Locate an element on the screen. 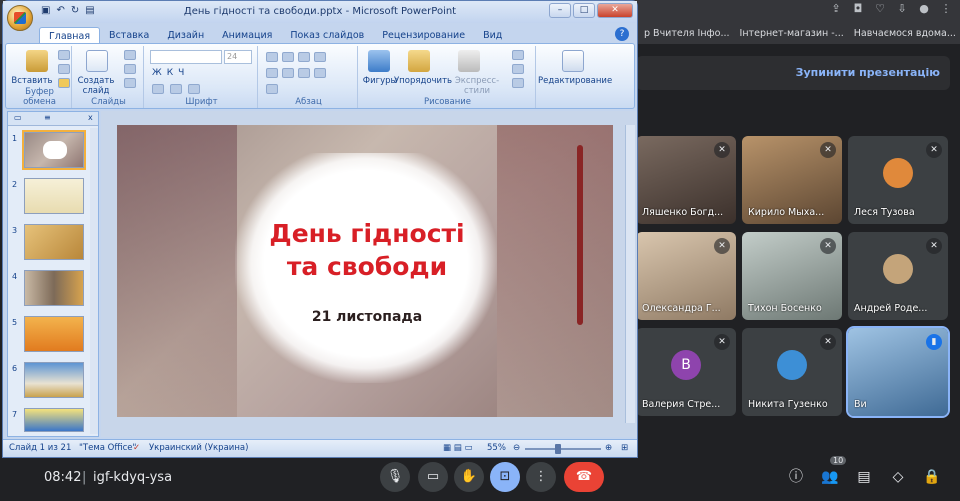 This screenshot has width=960, height=501. close-pane-icon: x is located at coordinates (90, 117).